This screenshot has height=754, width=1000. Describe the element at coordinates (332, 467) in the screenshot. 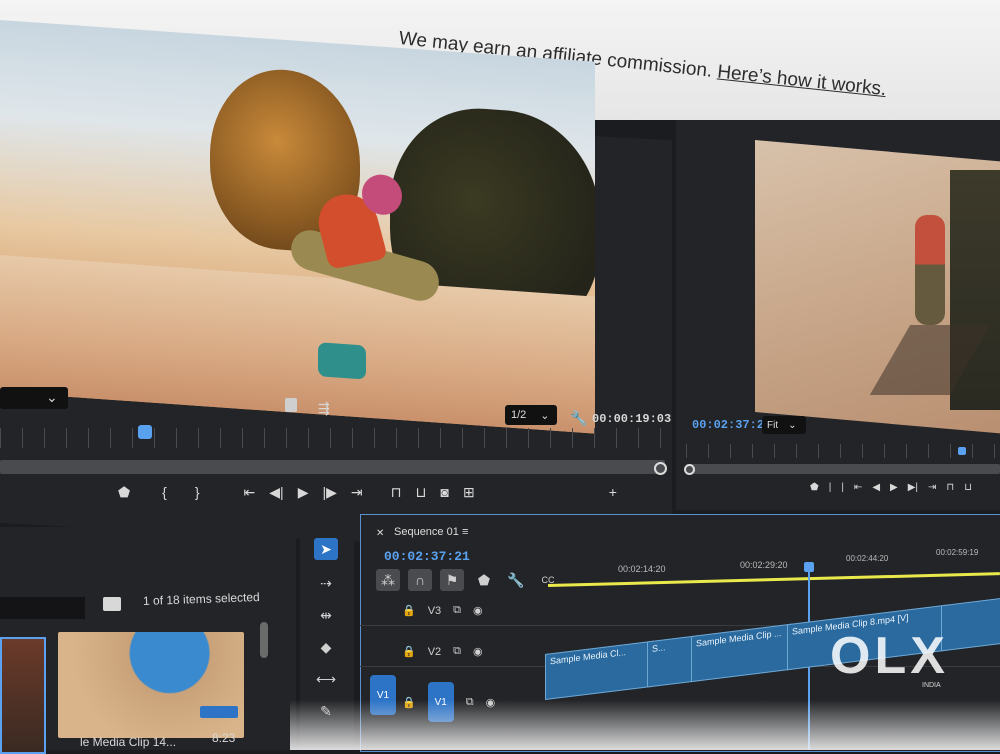

I see `source-scroll-bar` at that location.